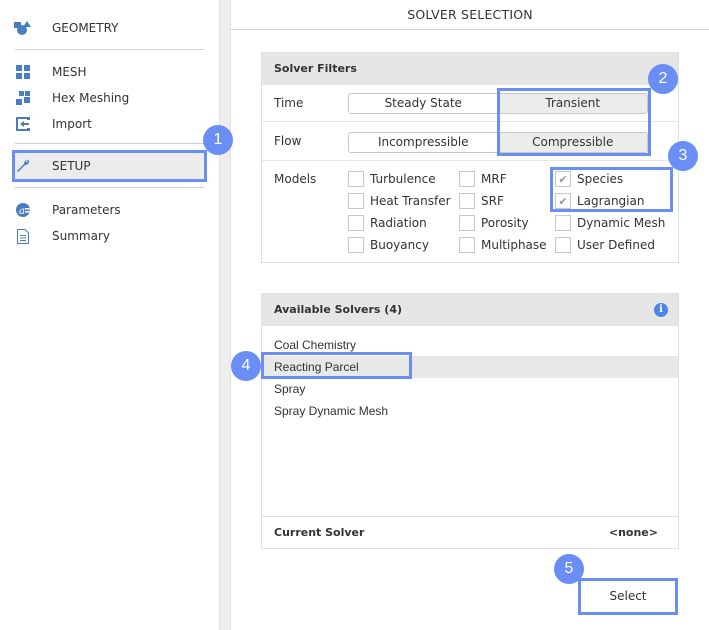  Describe the element at coordinates (661, 310) in the screenshot. I see `info-icon: i` at that location.